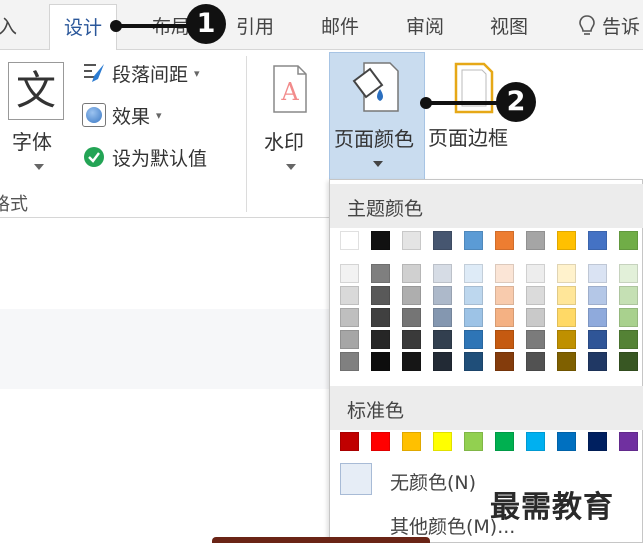 This screenshot has height=543, width=643. What do you see at coordinates (160, 158) in the screenshot?
I see `set-as-default-label: 设为默认值` at bounding box center [160, 158].